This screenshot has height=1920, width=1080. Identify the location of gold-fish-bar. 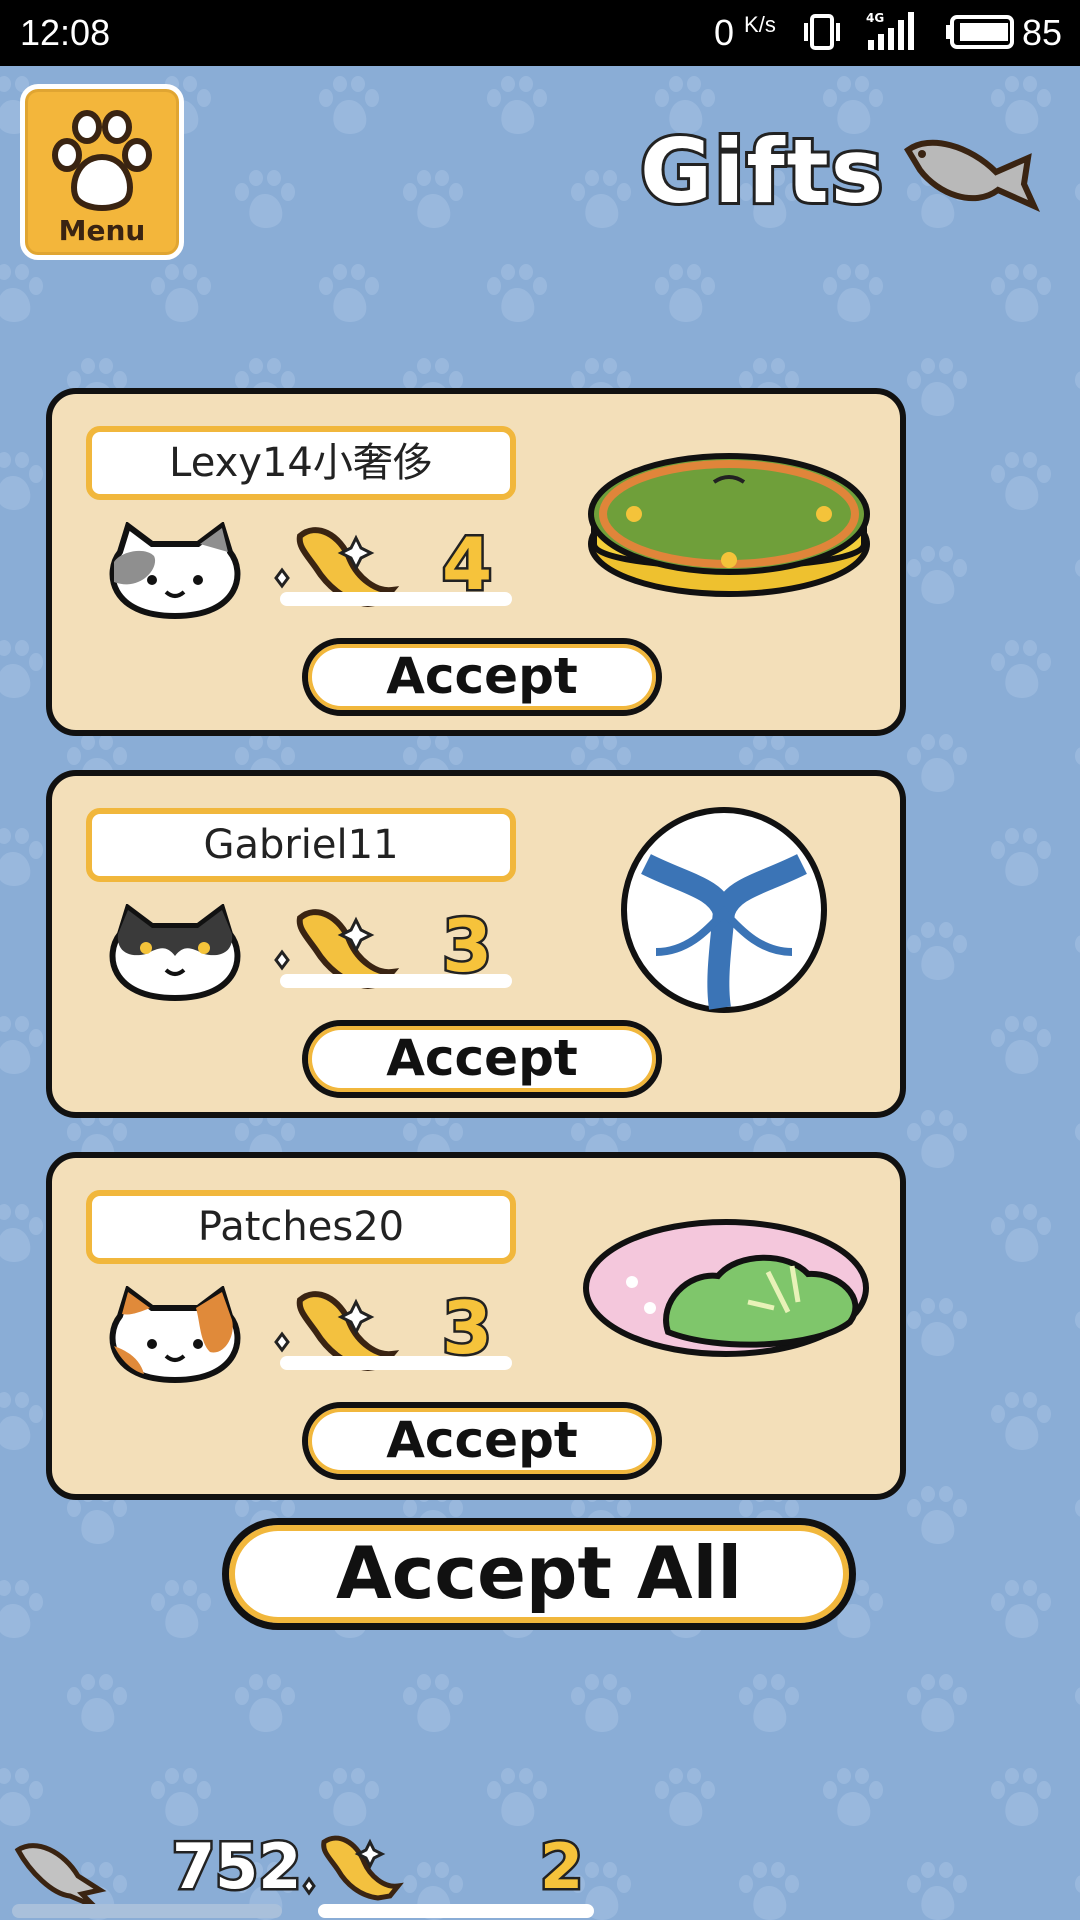
(456, 1911).